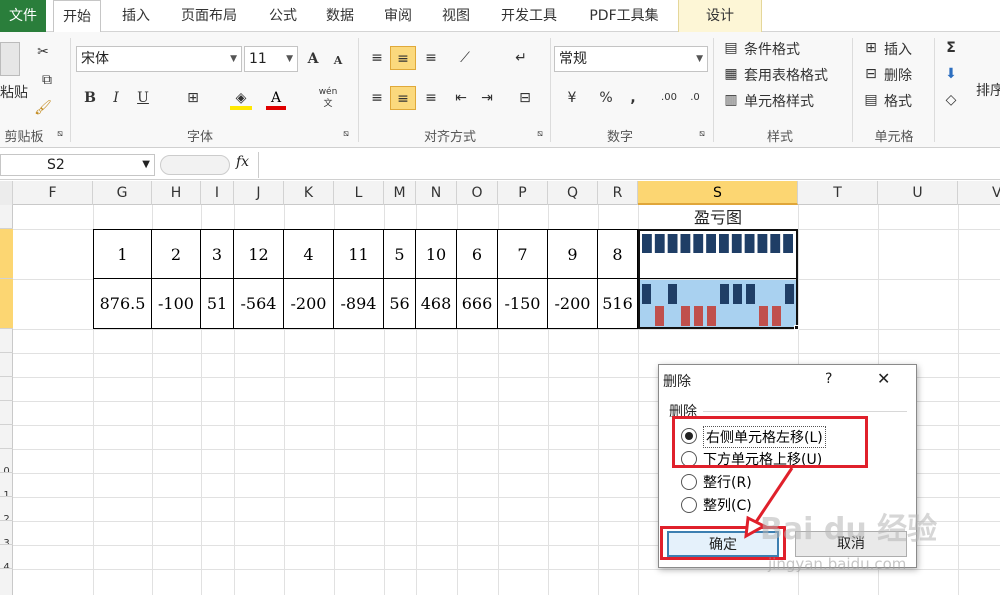 The image size is (1000, 595). I want to click on currency-icon: ¥, so click(572, 98).